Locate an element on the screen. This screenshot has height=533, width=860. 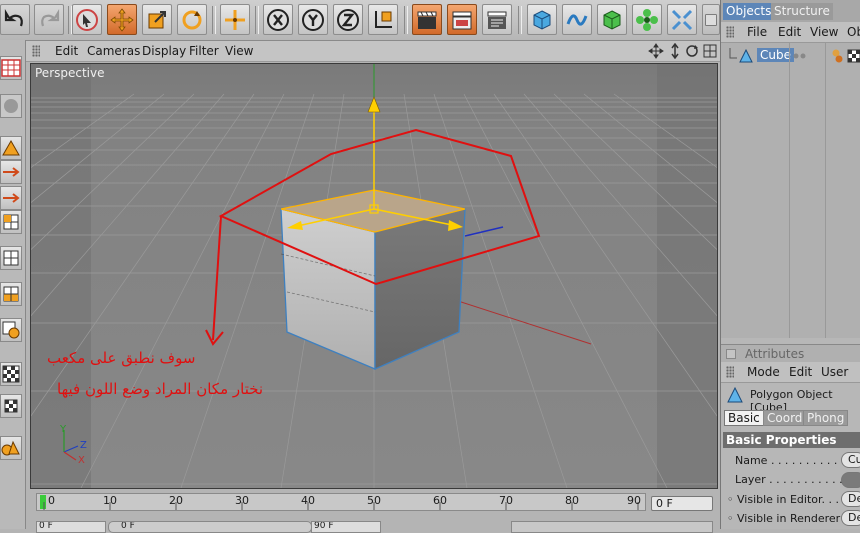
column-divider is located at coordinates (825, 190).